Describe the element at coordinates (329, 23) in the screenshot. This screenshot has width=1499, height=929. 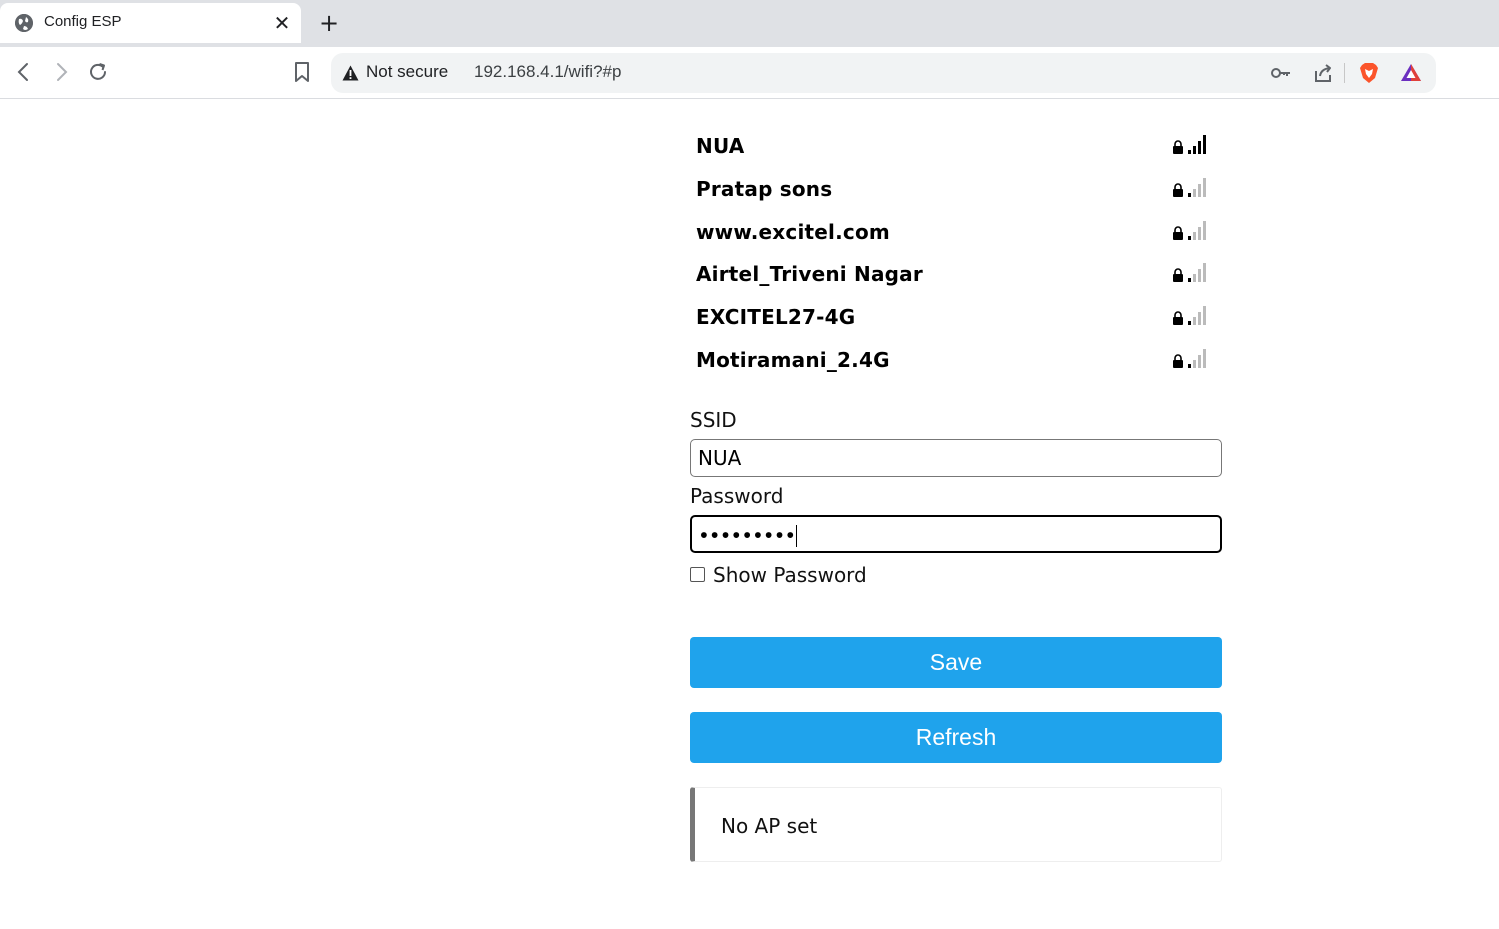
I see `new-tab-icon: +` at that location.